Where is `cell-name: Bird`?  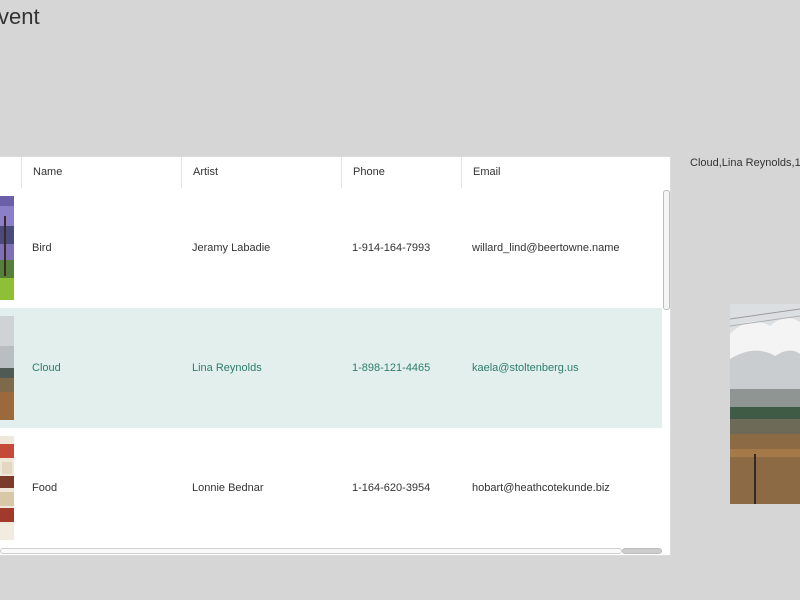 cell-name: Bird is located at coordinates (42, 248).